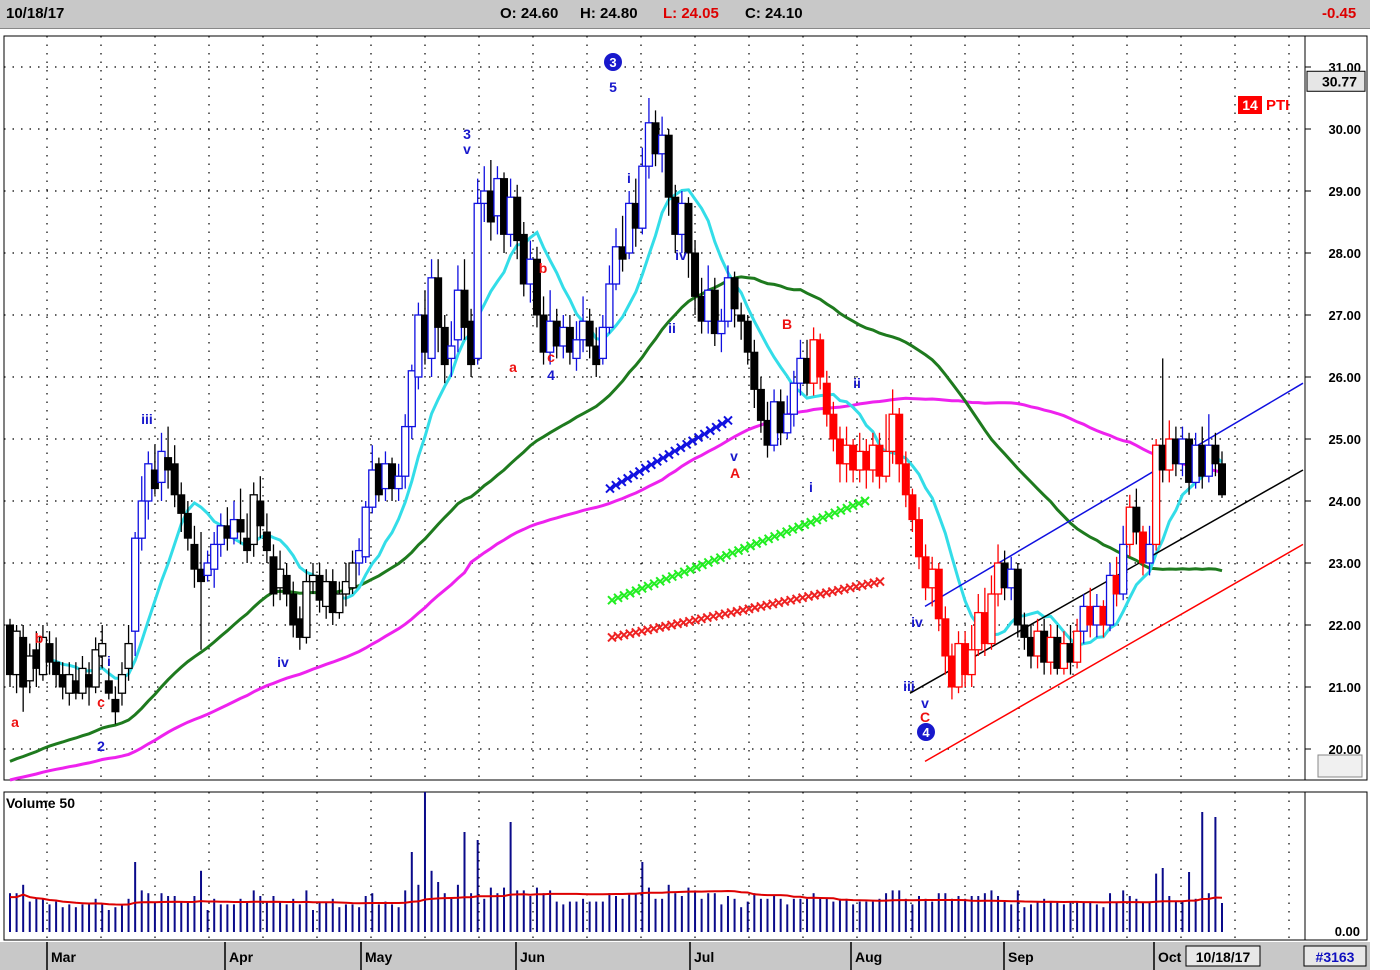 The width and height of the screenshot is (1400, 970). Describe the element at coordinates (101, 746) in the screenshot. I see `wave-label: 2` at that location.